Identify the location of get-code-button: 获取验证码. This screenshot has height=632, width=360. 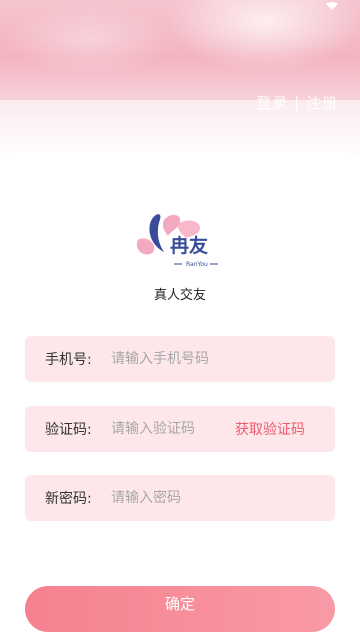
(285, 429).